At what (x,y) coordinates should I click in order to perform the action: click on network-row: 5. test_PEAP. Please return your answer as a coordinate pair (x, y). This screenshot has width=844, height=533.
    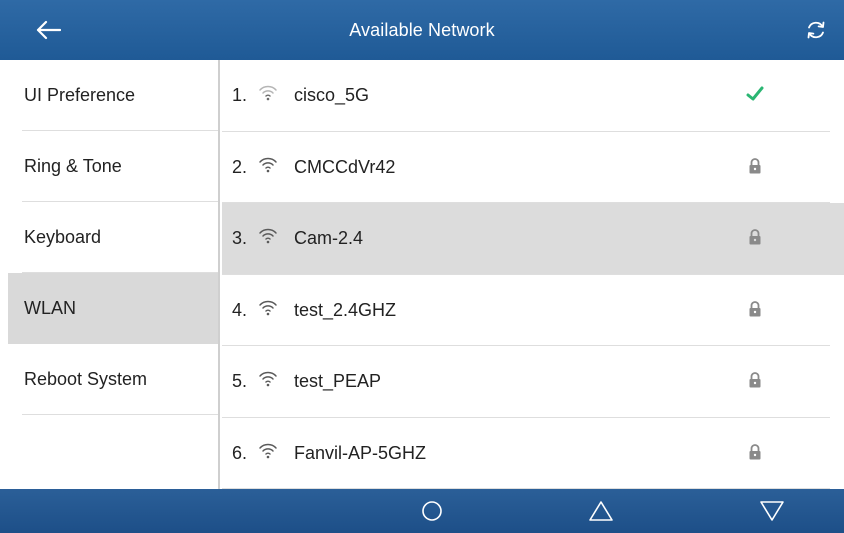
    Looking at the image, I should click on (533, 382).